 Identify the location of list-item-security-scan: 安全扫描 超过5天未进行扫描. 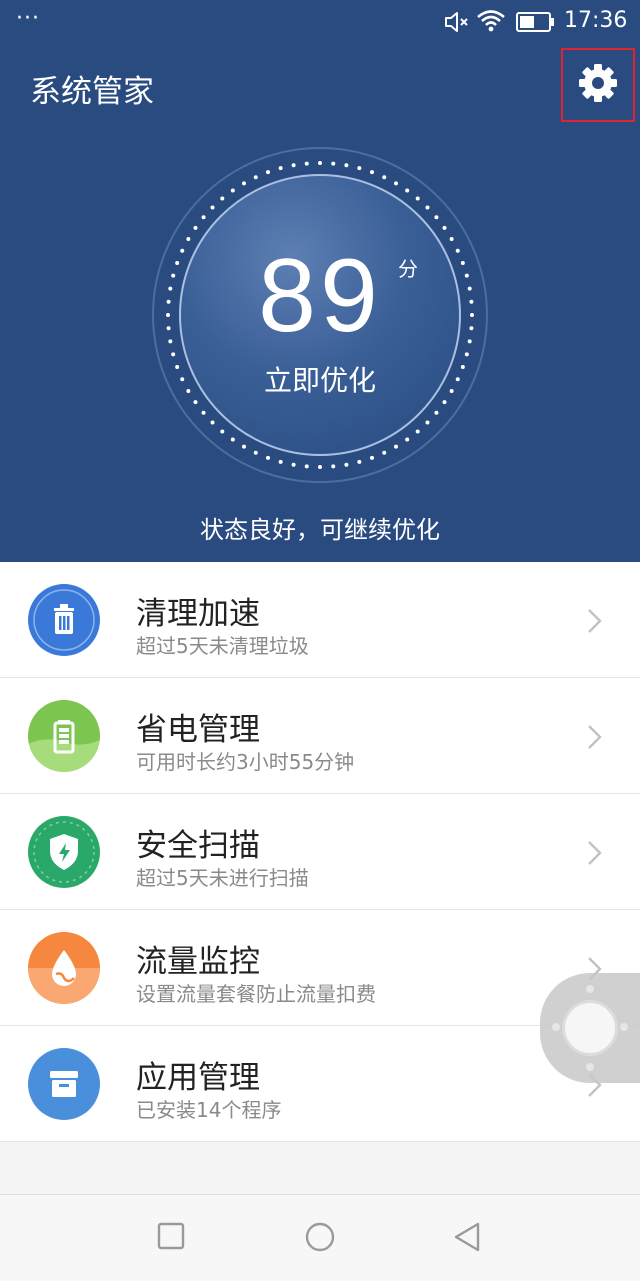
(320, 852).